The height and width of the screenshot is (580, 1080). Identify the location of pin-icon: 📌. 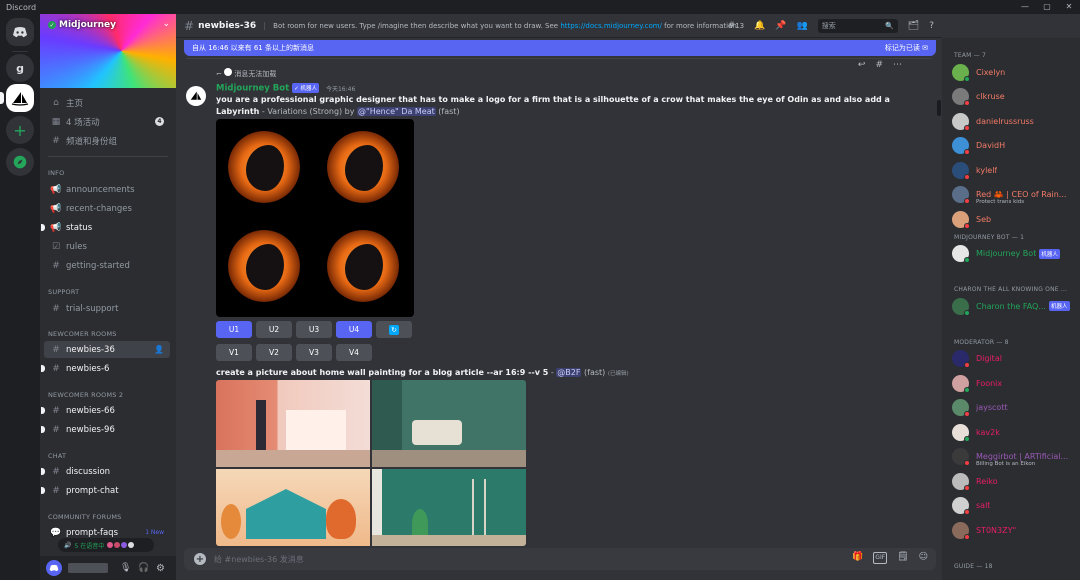
(780, 26).